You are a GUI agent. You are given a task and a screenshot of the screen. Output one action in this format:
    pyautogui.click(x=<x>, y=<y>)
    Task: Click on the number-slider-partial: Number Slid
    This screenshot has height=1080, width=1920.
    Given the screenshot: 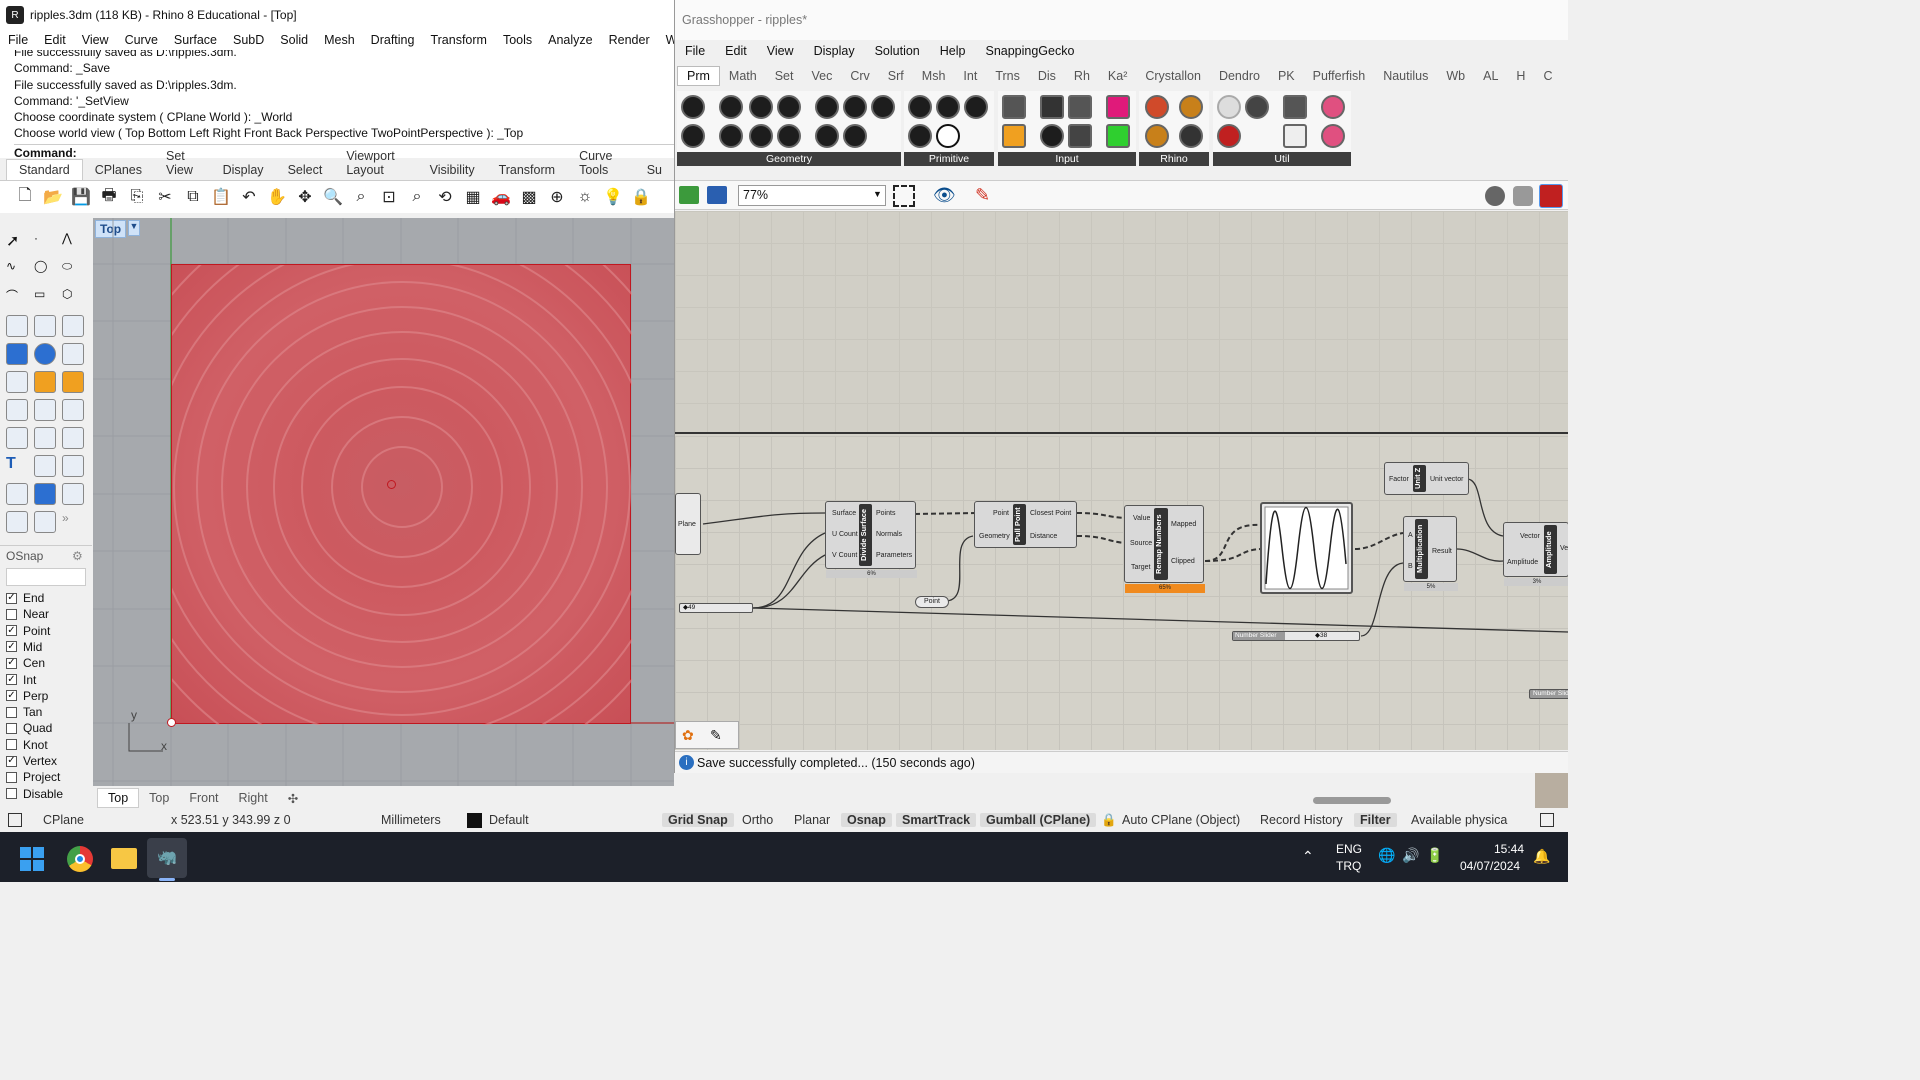 What is the action you would take?
    pyautogui.click(x=1548, y=694)
    